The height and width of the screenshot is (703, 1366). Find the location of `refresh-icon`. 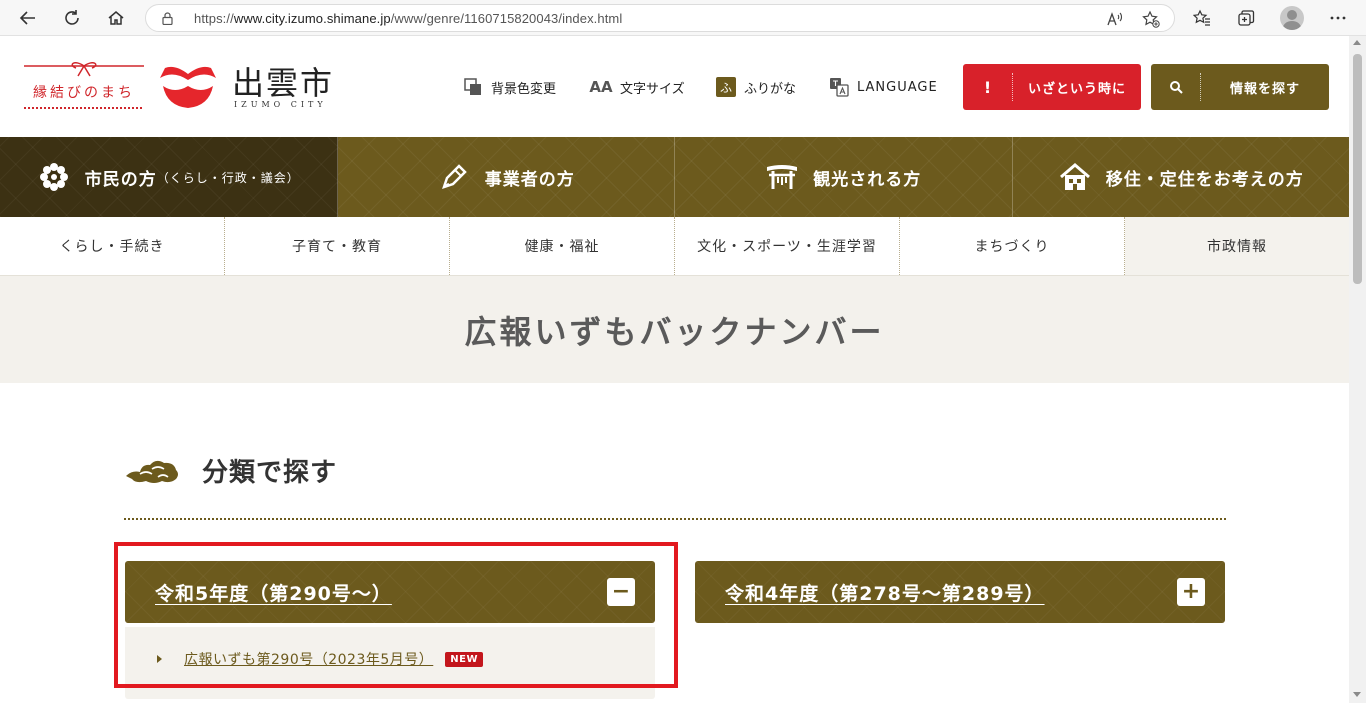

refresh-icon is located at coordinates (72, 18).